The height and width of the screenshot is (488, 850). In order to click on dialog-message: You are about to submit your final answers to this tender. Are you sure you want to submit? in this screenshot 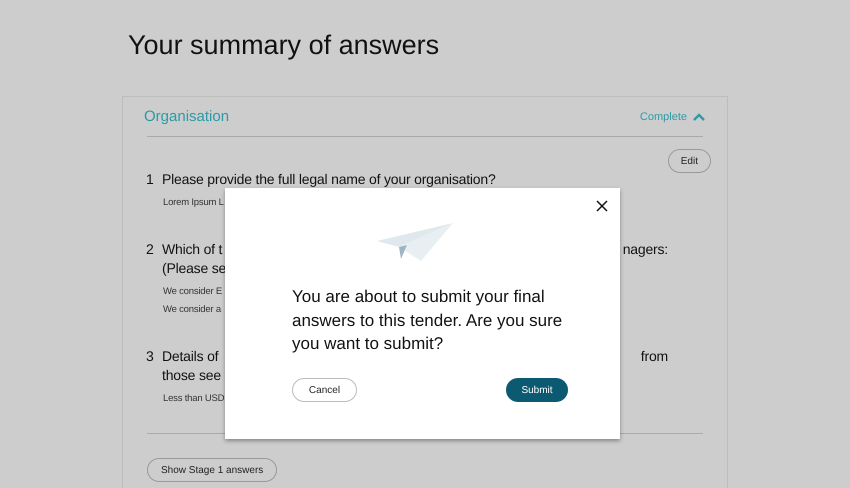, I will do `click(428, 320)`.